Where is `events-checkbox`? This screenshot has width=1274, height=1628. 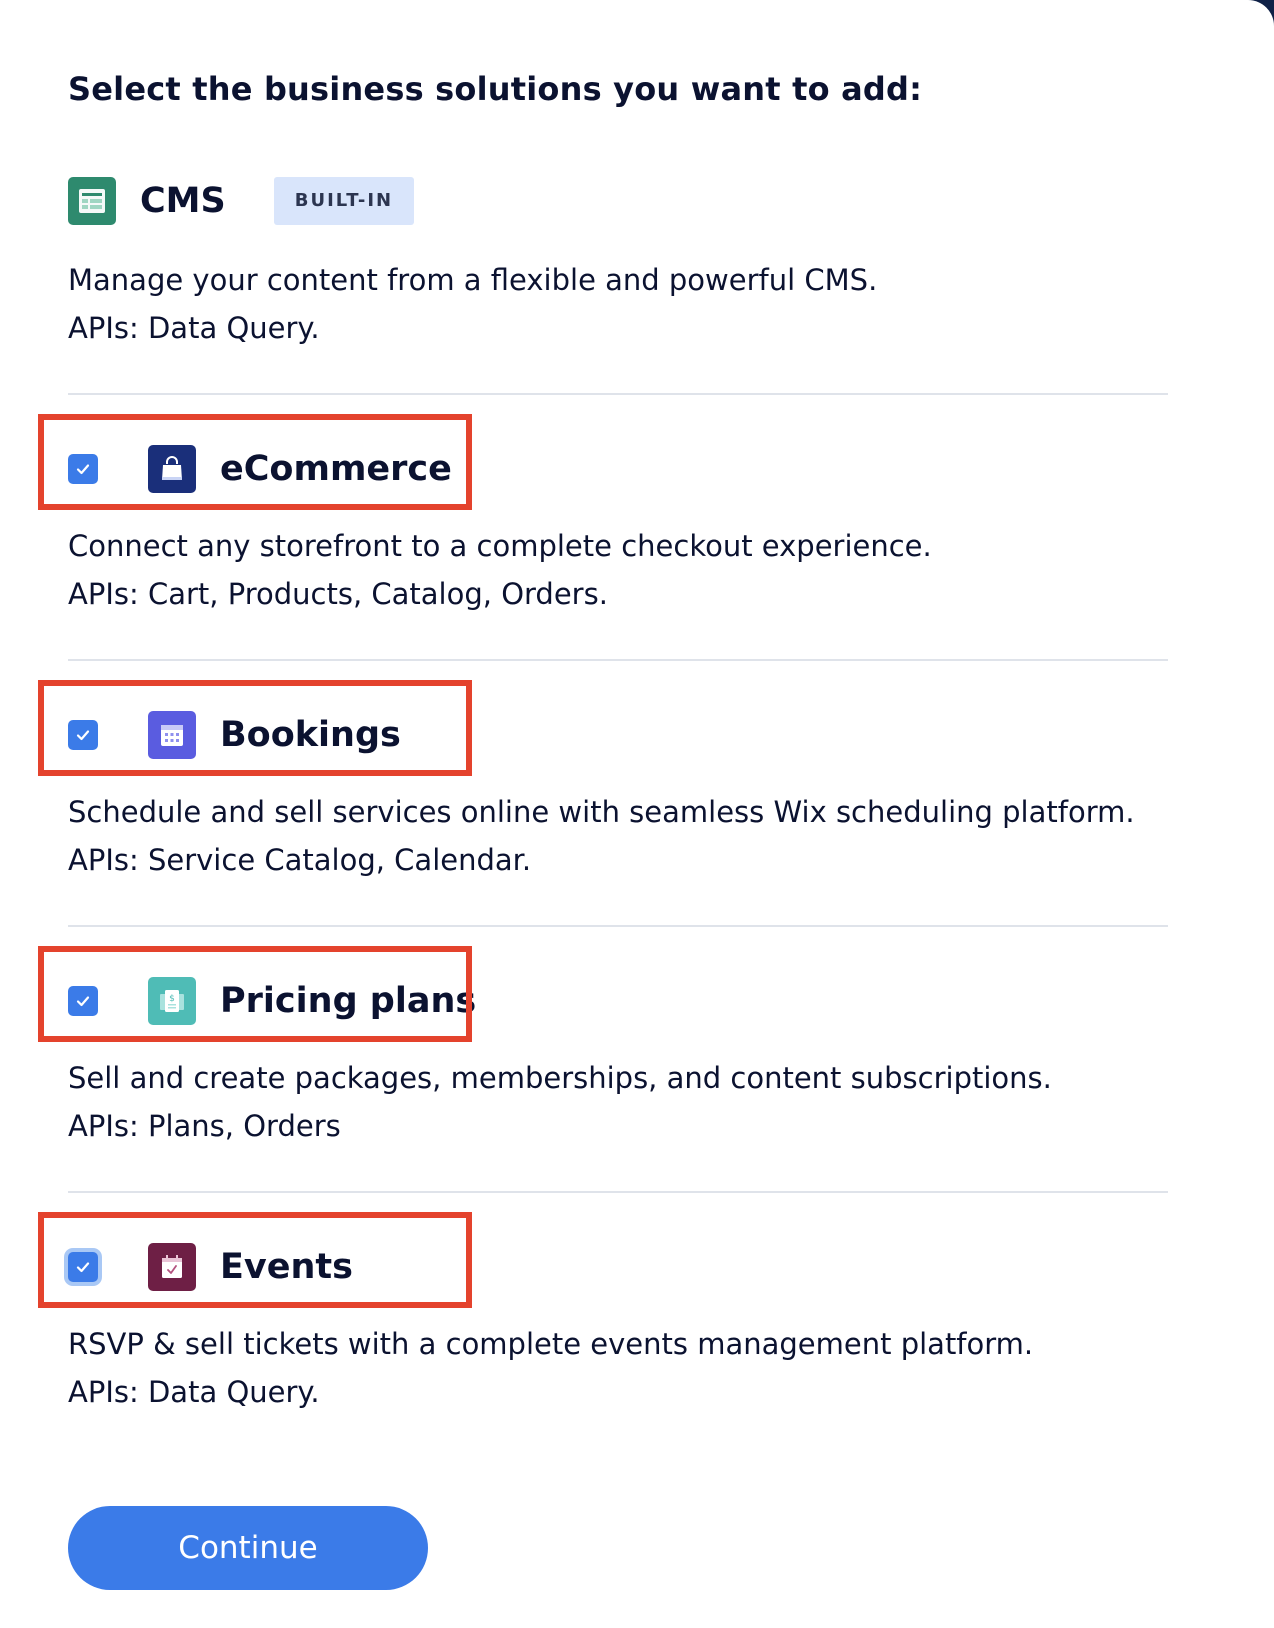
events-checkbox is located at coordinates (83, 1267).